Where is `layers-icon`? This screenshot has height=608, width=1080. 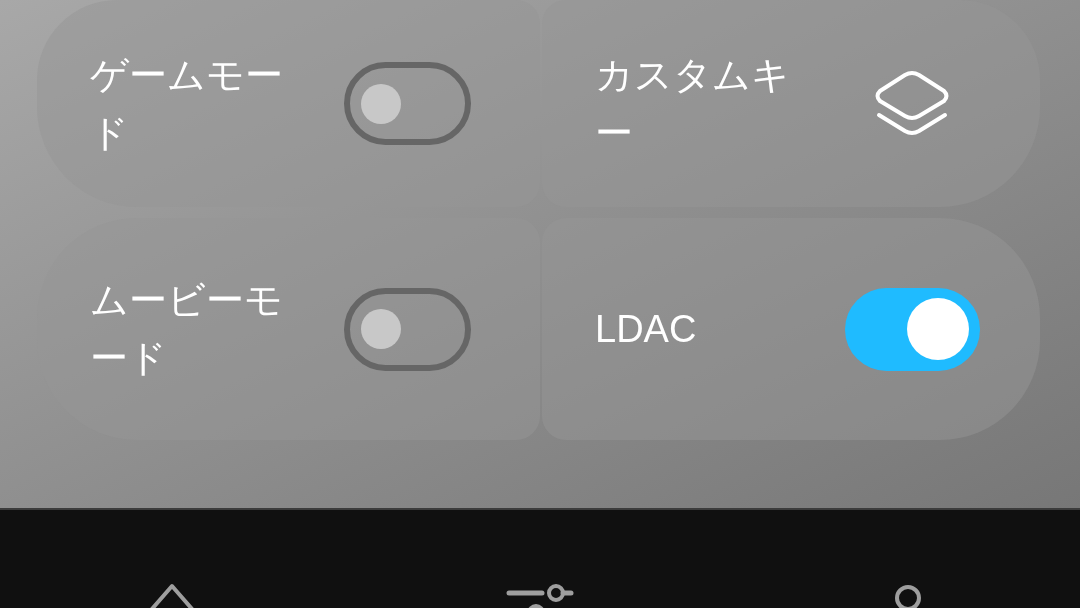
layers-icon is located at coordinates (912, 103).